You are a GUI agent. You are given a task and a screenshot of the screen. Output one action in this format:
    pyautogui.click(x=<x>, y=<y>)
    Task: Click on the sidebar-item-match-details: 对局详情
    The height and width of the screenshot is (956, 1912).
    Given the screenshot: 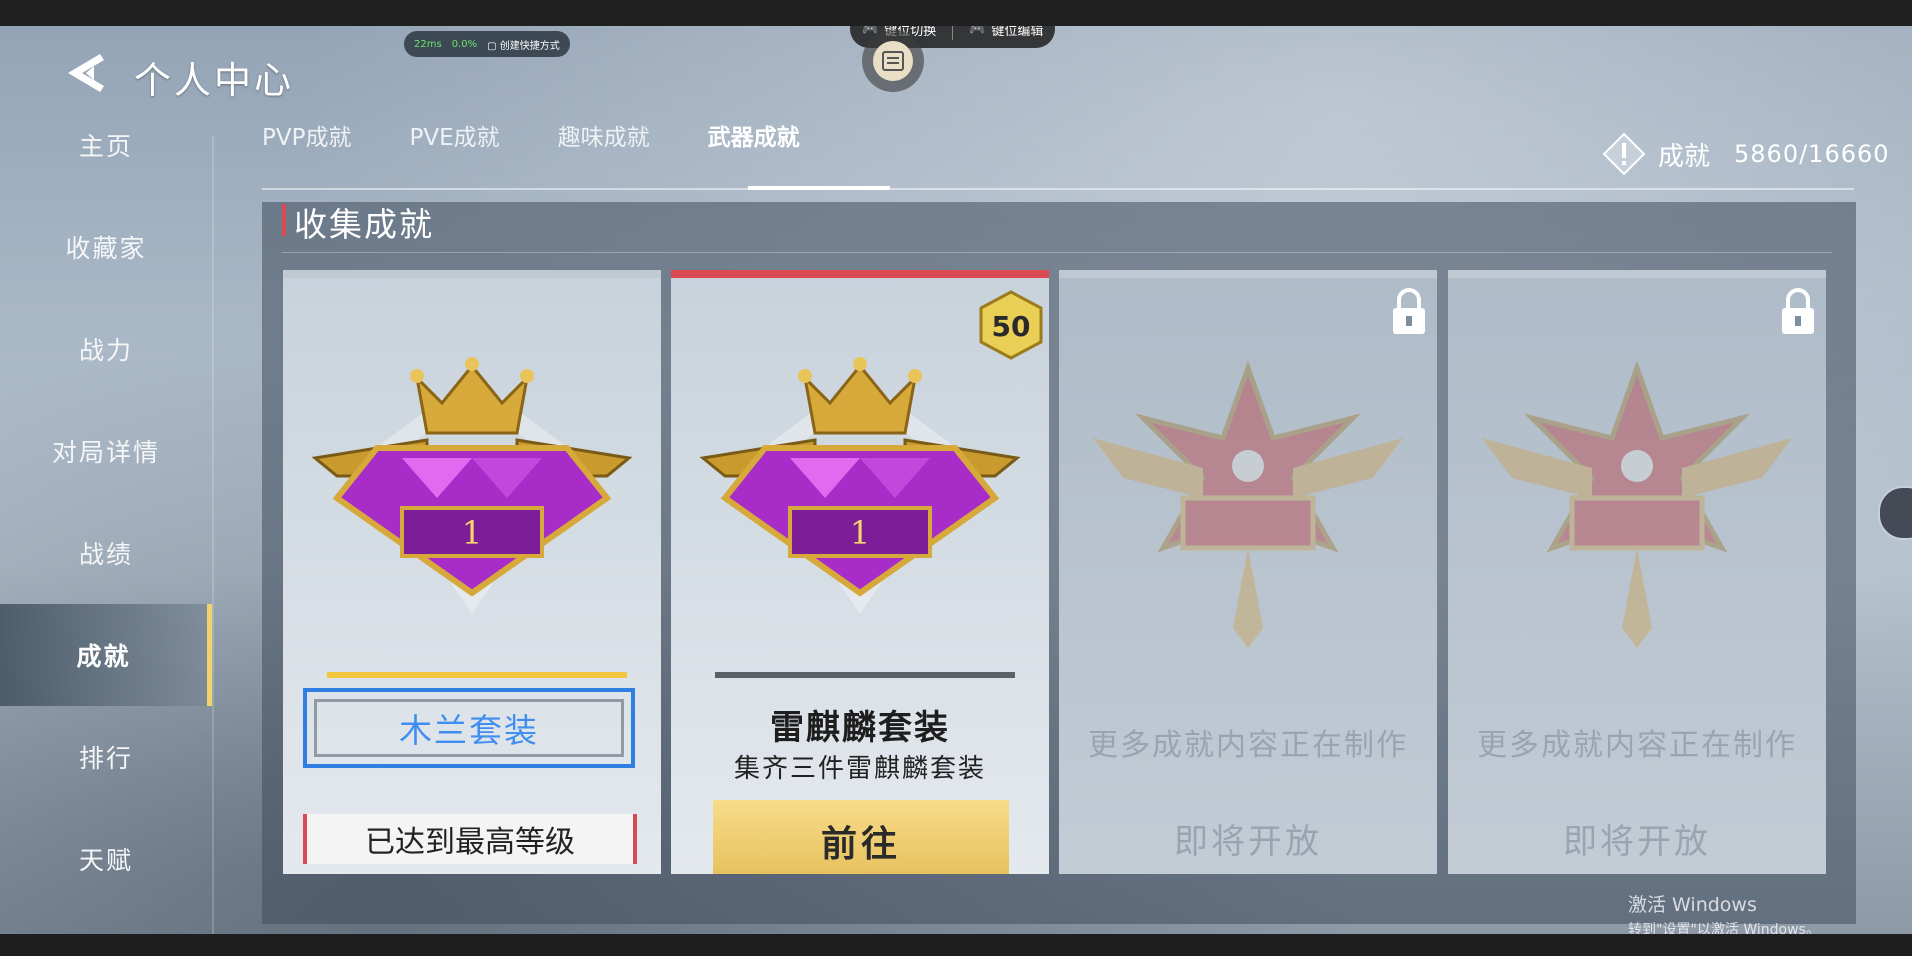 What is the action you would take?
    pyautogui.click(x=106, y=451)
    